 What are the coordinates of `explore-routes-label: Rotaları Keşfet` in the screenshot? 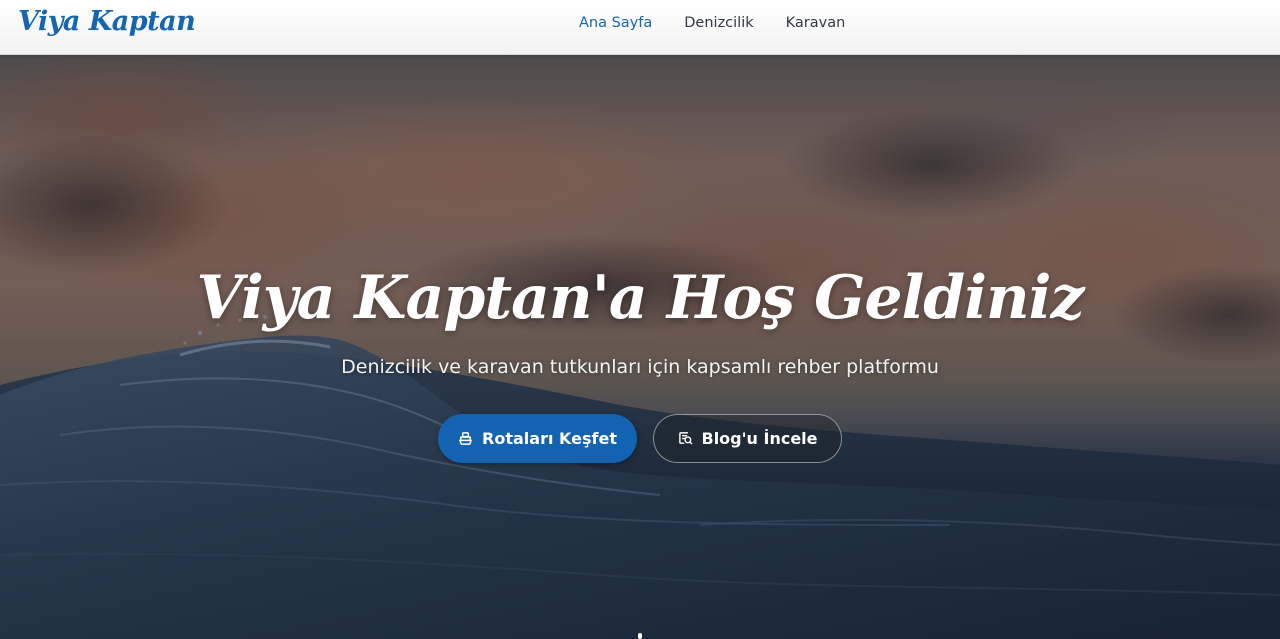 It's located at (549, 438).